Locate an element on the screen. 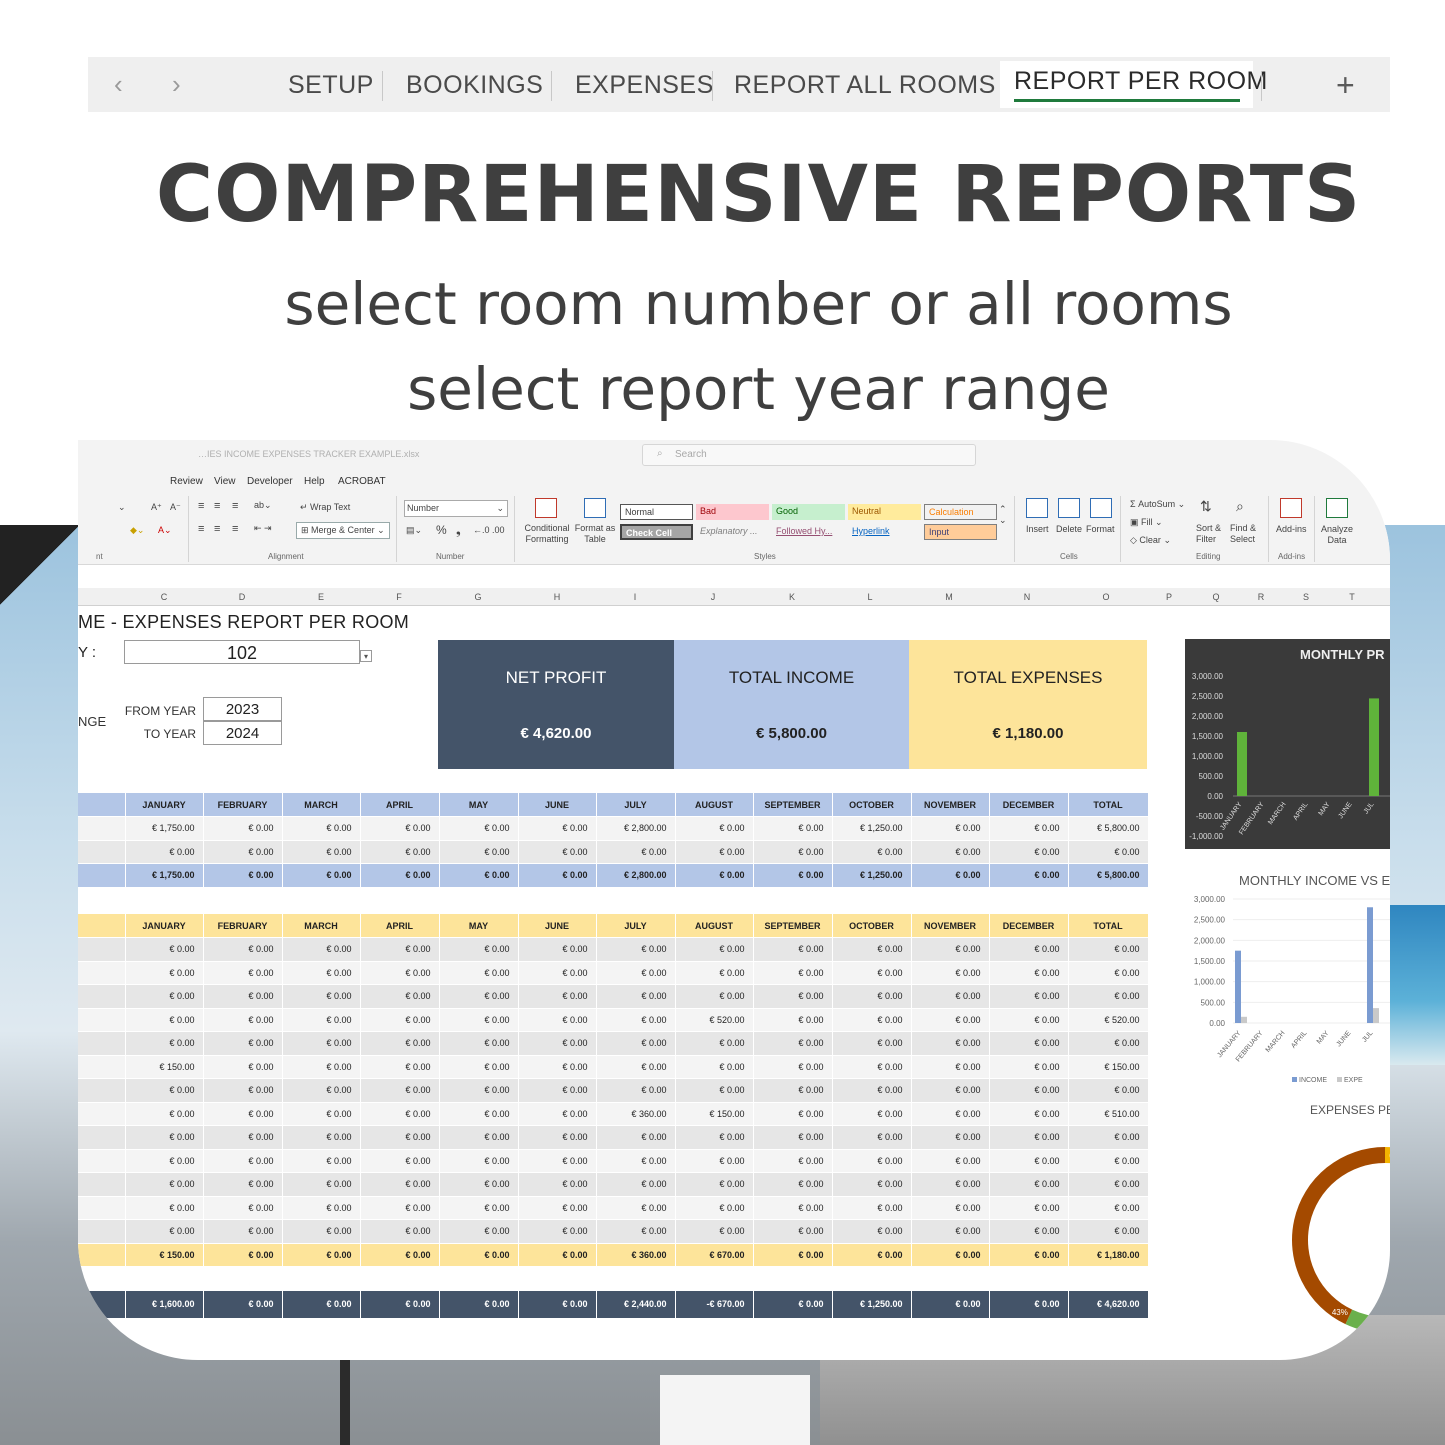 Image resolution: width=1445 pixels, height=1445 pixels. value-cell: € 150.00 is located at coordinates (164, 1067).